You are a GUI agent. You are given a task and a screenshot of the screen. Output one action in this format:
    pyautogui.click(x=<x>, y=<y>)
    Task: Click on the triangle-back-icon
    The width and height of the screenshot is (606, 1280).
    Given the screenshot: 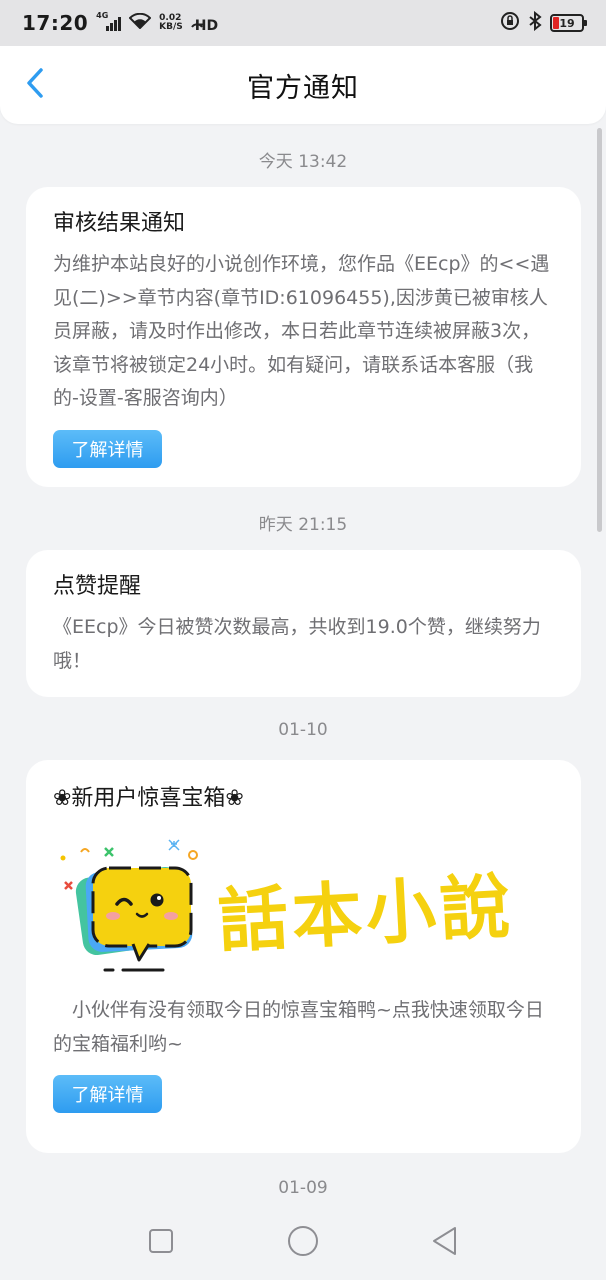 What is the action you would take?
    pyautogui.click(x=445, y=1243)
    